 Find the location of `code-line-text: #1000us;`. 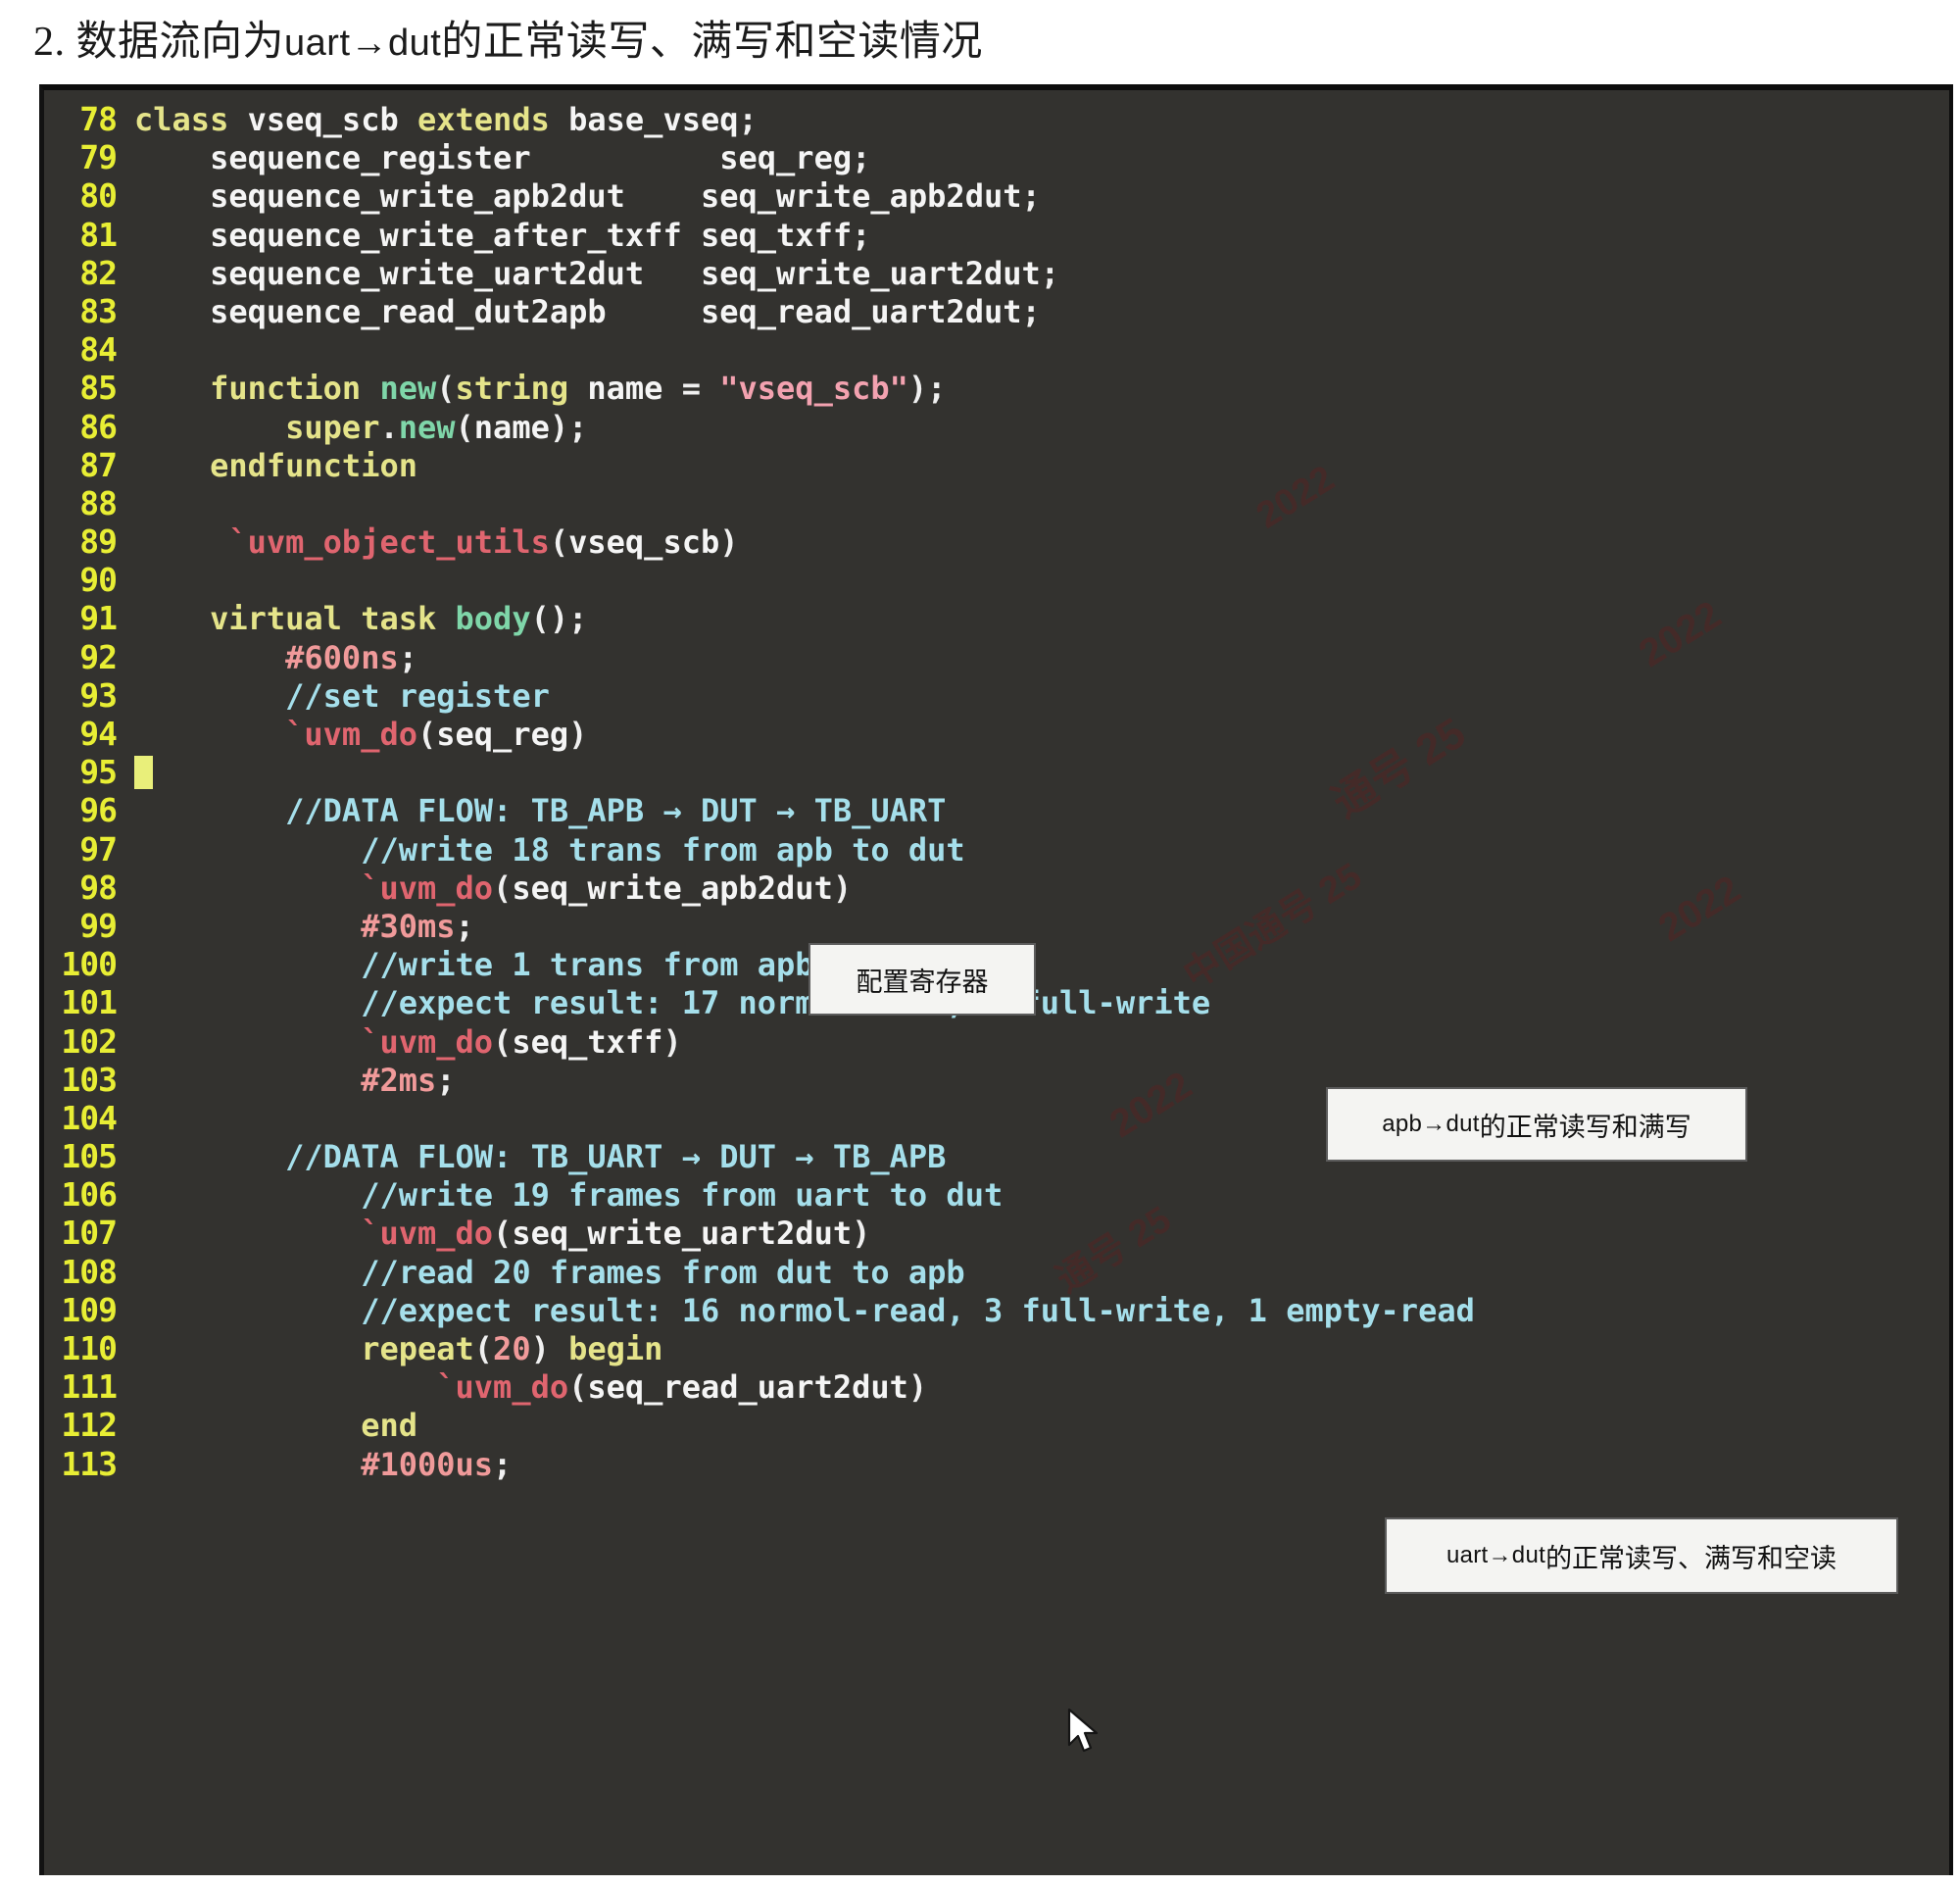

code-line-text: #1000us; is located at coordinates (1041, 1465).